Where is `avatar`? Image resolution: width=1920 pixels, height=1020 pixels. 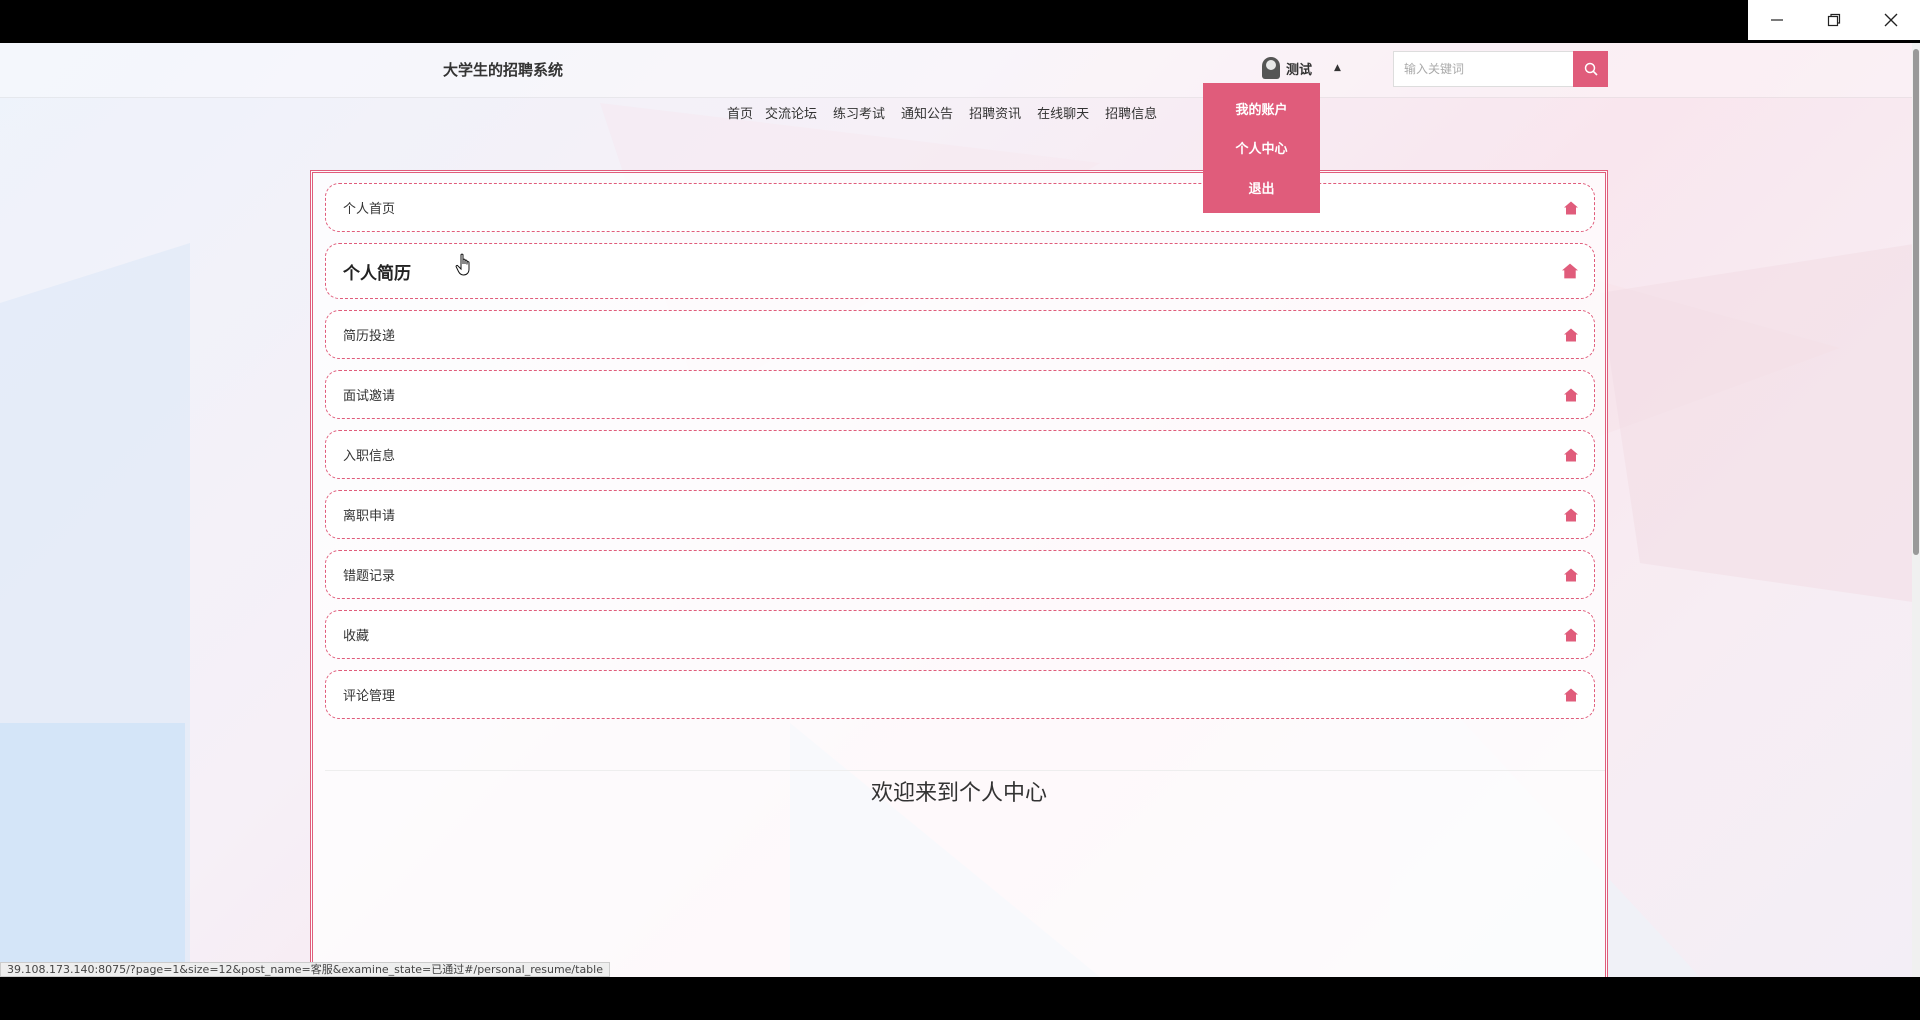 avatar is located at coordinates (1271, 68).